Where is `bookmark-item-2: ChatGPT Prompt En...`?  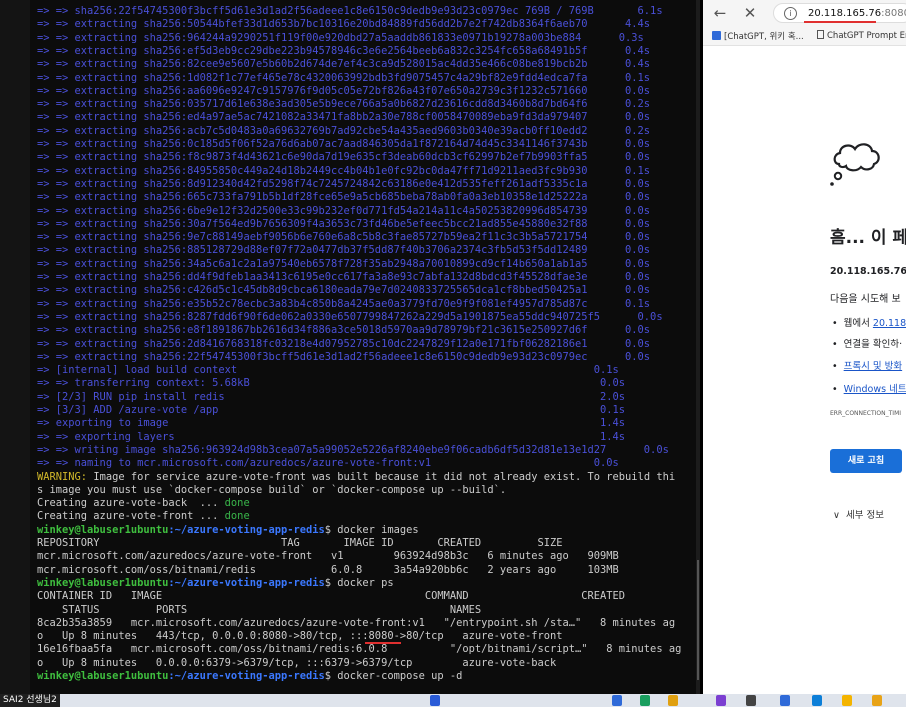 bookmark-item-2: ChatGPT Prompt En... is located at coordinates (861, 35).